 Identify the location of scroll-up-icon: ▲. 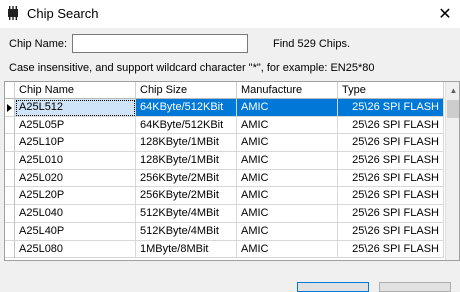
(452, 90).